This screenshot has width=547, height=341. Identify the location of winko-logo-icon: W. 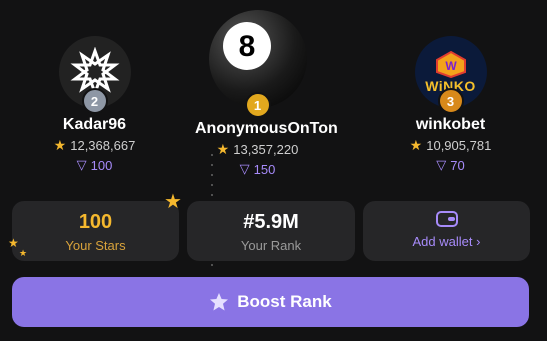
(450, 64).